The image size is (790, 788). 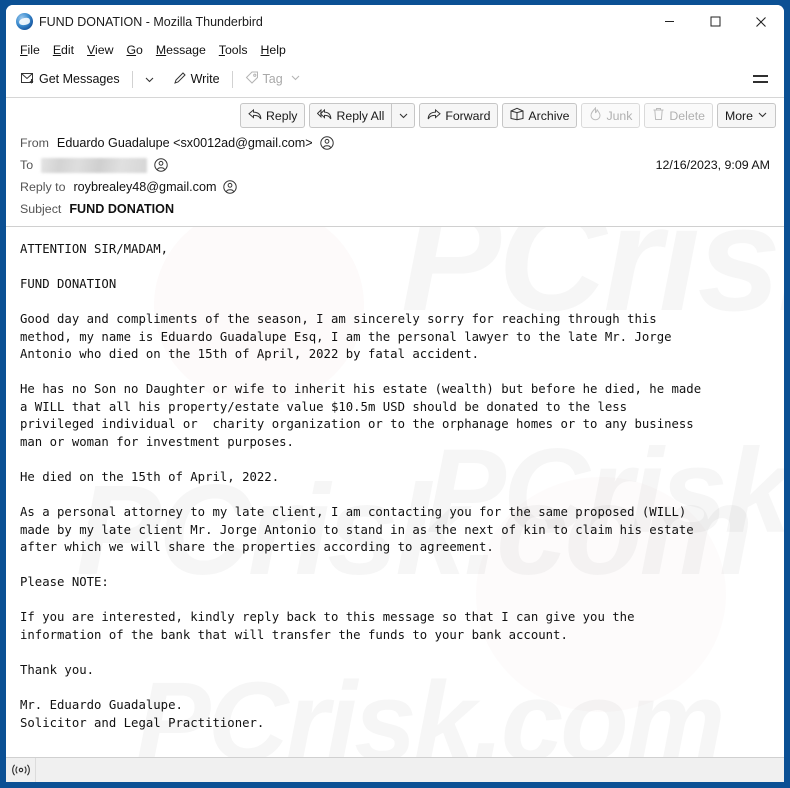 What do you see at coordinates (24, 21) in the screenshot?
I see `thunderbird-icon` at bounding box center [24, 21].